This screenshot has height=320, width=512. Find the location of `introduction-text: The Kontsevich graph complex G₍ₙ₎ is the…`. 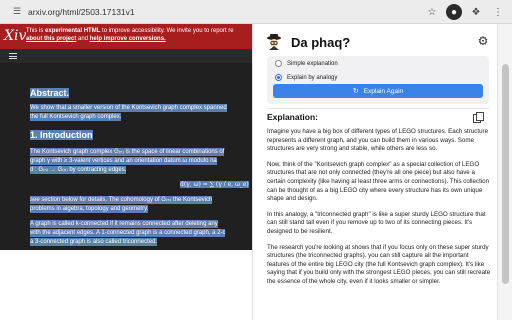

introduction-text: The Kontsevich graph complex G₍ₙ₎ is the… is located at coordinates (127, 161).